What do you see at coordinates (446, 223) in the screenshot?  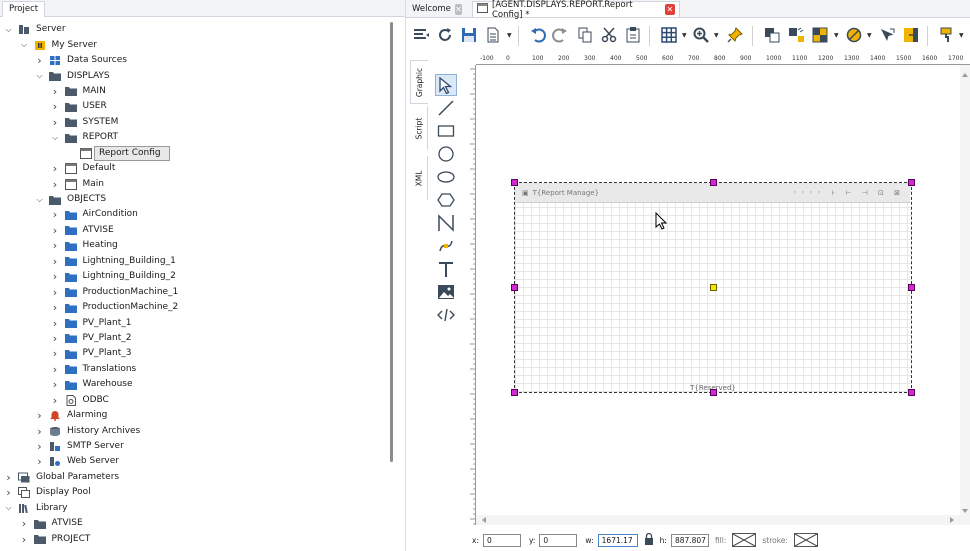 I see `polyline-tool-icon` at bounding box center [446, 223].